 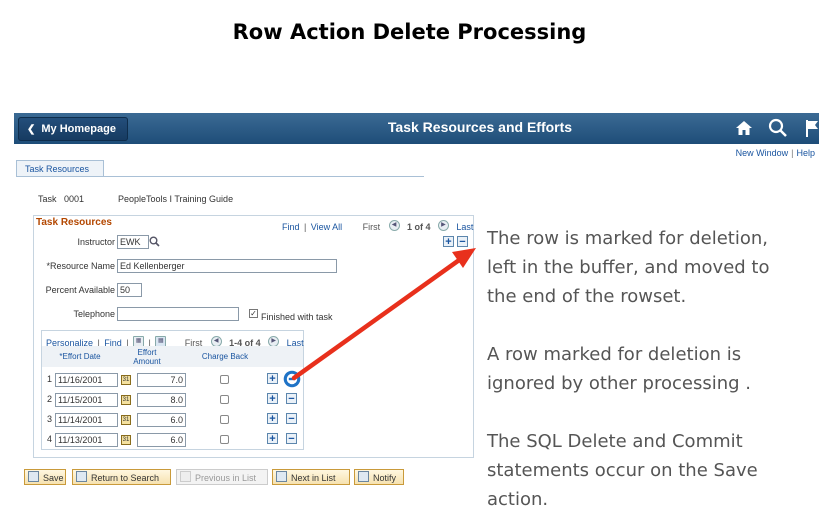 I want to click on tab-task-resources: Task Resources, so click(x=60, y=168).